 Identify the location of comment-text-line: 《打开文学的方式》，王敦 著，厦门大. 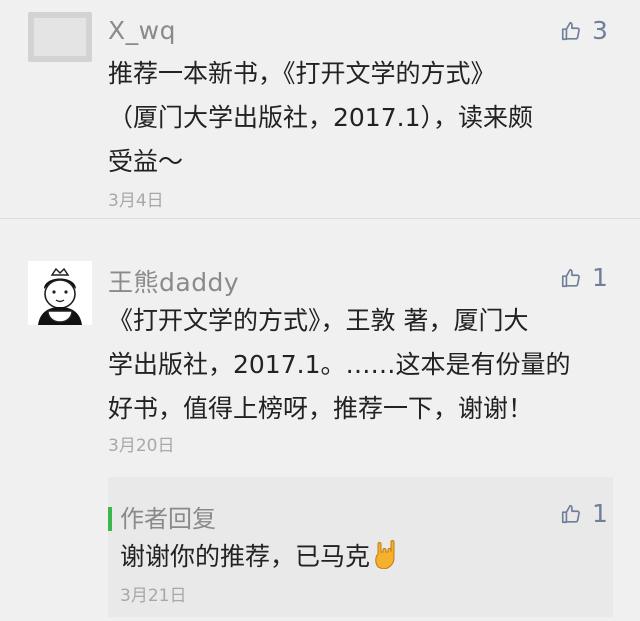
(318, 320).